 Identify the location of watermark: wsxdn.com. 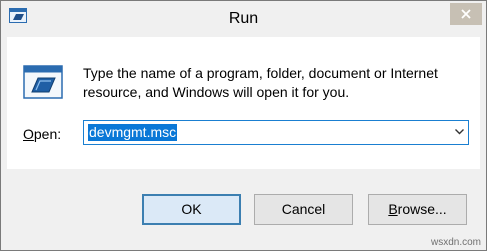
(455, 242).